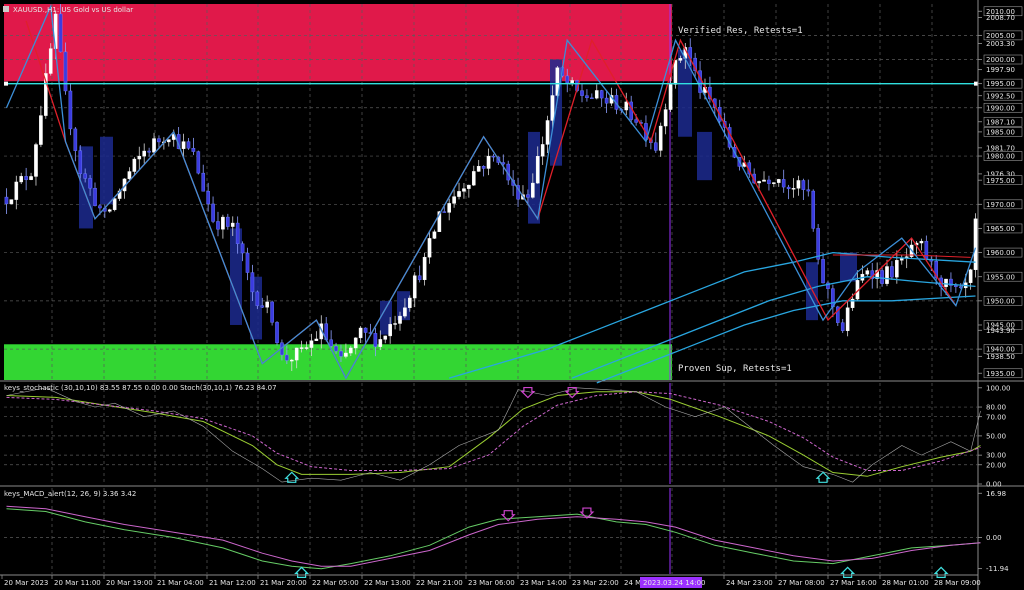  Describe the element at coordinates (853, 583) in the screenshot. I see `time-tick-label: 27 Mar 16:00` at that location.